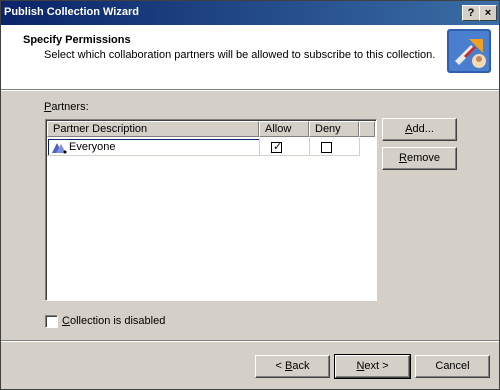 This screenshot has width=500, height=390. I want to click on column-header-allow: Allow, so click(284, 129).